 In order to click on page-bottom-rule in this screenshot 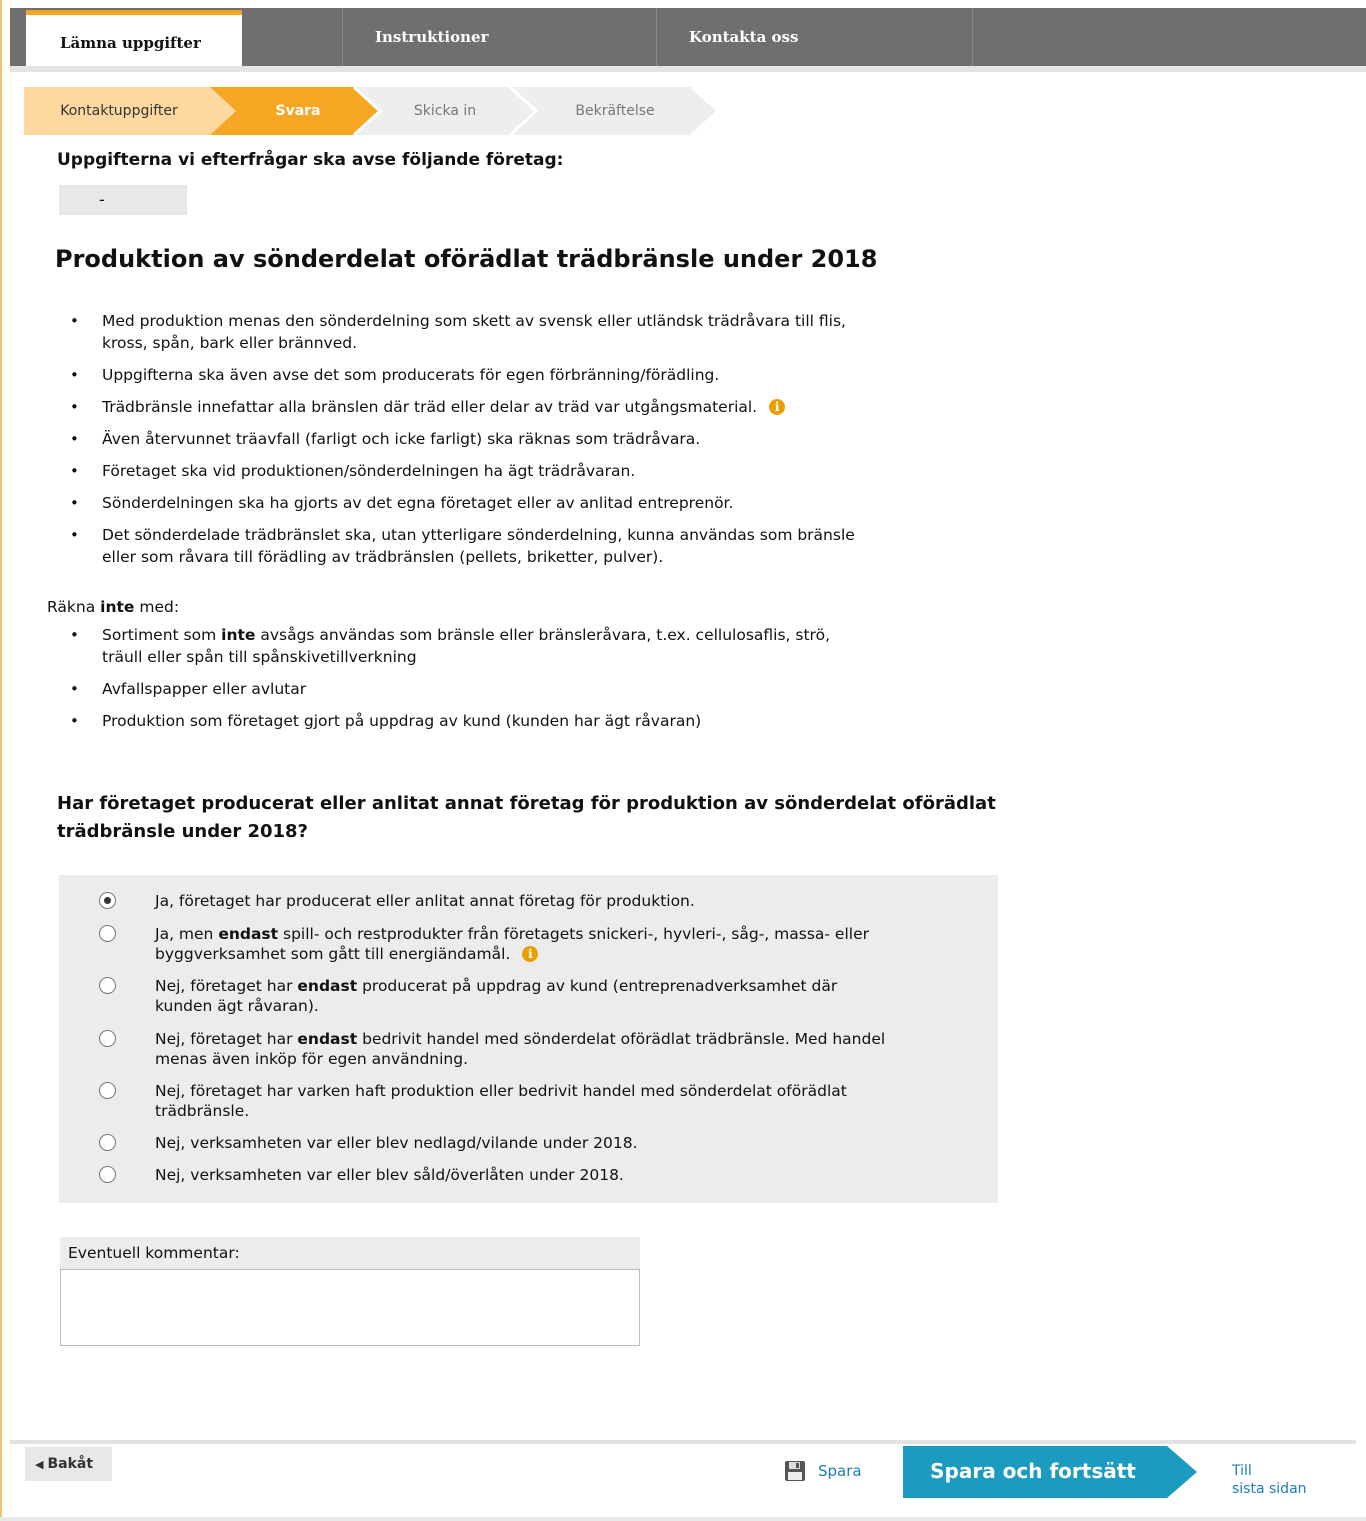, I will do `click(683, 1519)`.